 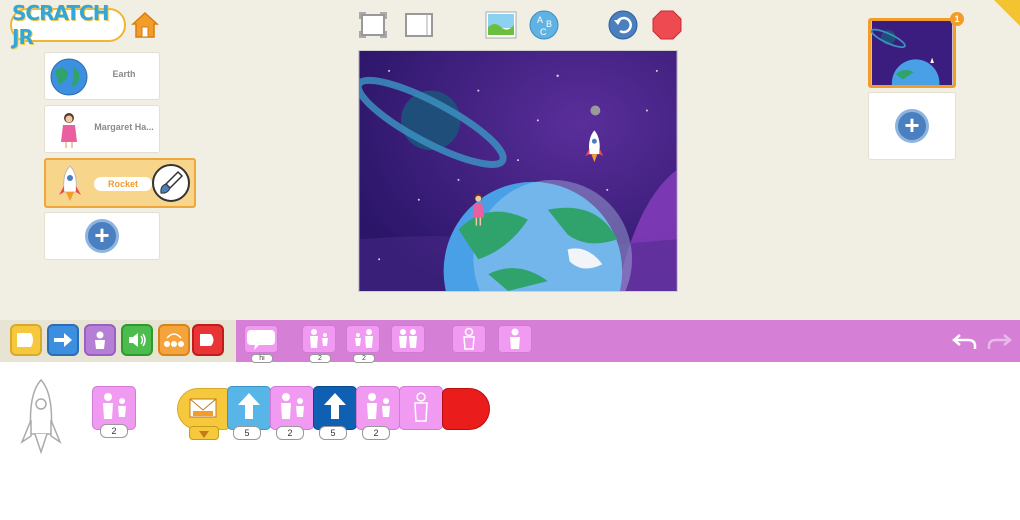 What do you see at coordinates (261, 340) in the screenshot?
I see `speech-bubble-icon` at bounding box center [261, 340].